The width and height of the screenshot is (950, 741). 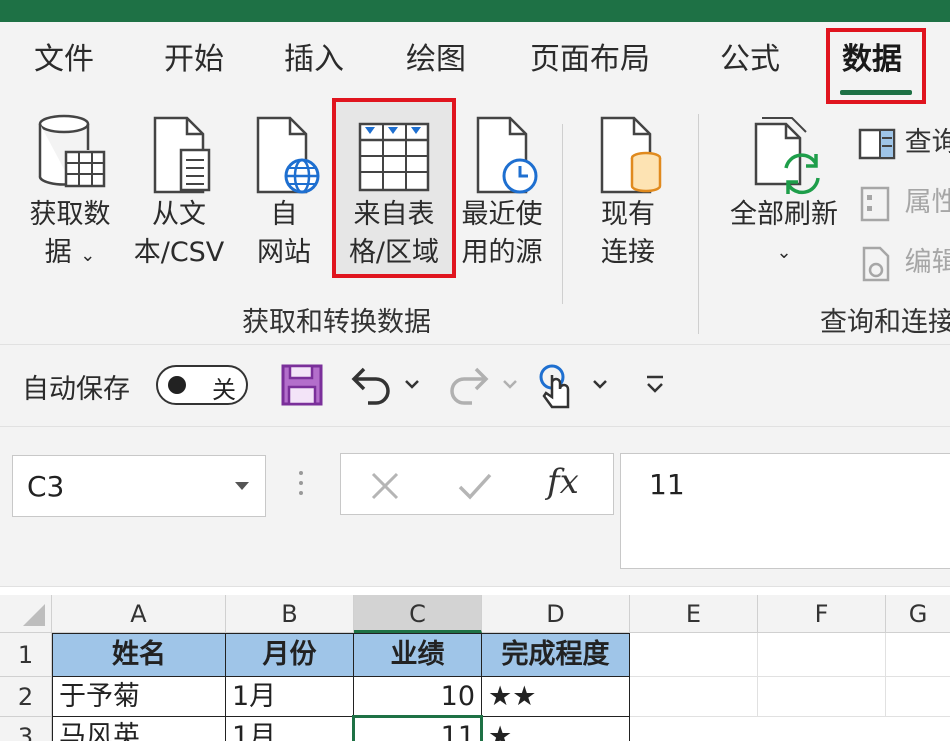 I want to click on refresh-all-button: 全部刷新 ⌄, so click(x=784, y=193).